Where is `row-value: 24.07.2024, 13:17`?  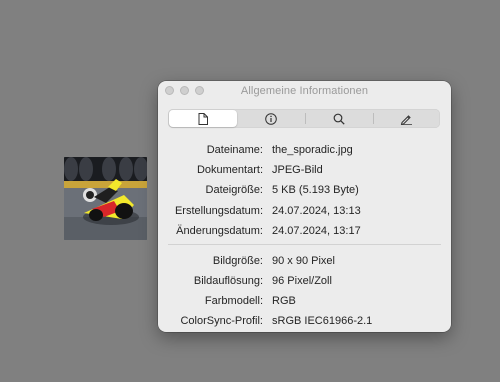
row-value: 24.07.2024, 13:17 is located at coordinates (316, 230).